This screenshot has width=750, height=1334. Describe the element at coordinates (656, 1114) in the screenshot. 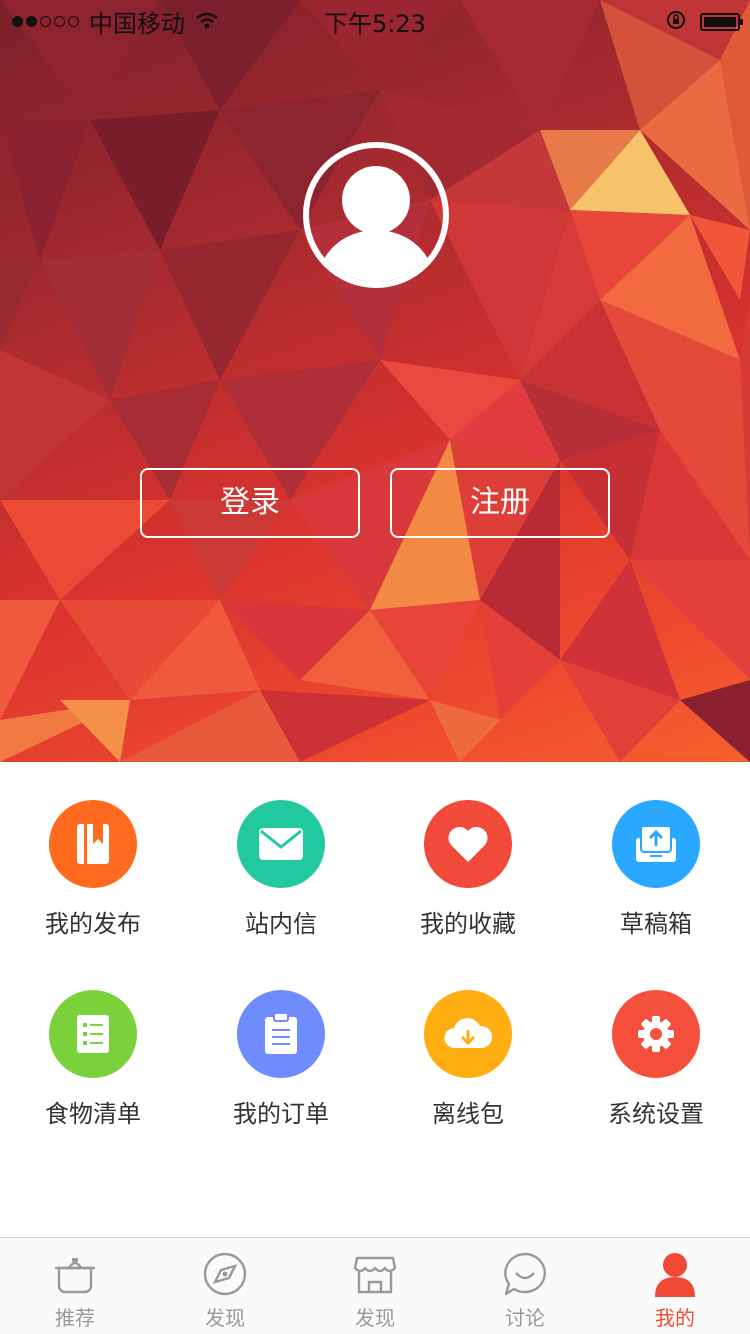

I see `menu-item-label: 系统设置` at that location.